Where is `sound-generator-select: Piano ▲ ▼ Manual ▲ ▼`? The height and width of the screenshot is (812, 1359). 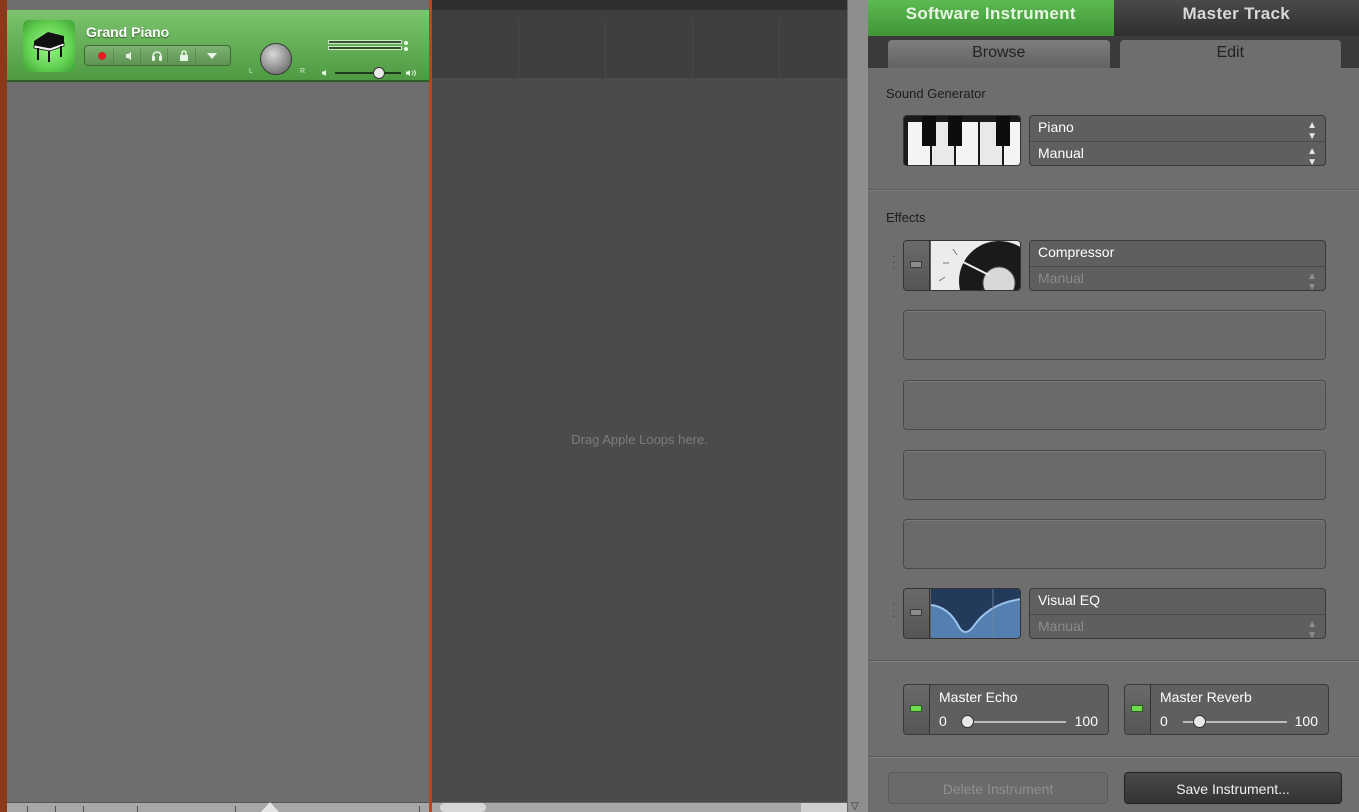
sound-generator-select: Piano ▲ ▼ Manual ▲ ▼ is located at coordinates (1177, 141).